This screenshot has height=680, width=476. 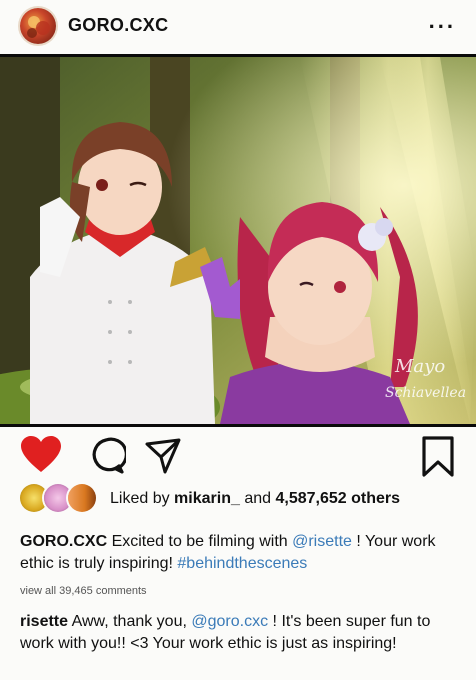 I want to click on likes-user: mikarin_, so click(x=207, y=498).